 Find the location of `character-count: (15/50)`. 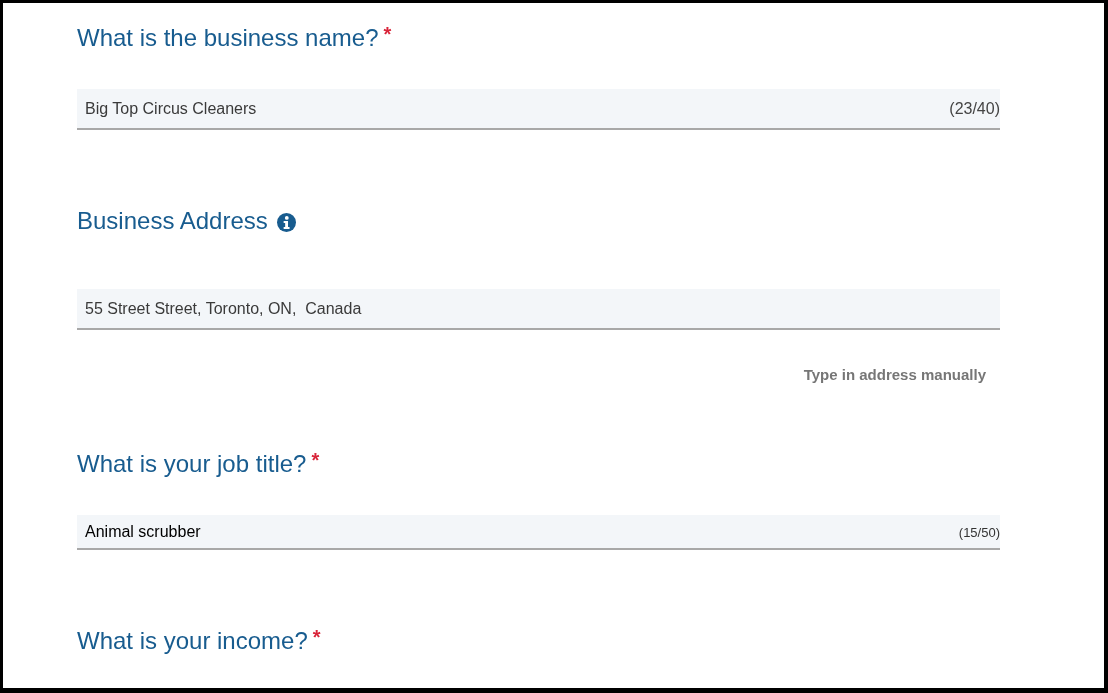

character-count: (15/50) is located at coordinates (979, 531).